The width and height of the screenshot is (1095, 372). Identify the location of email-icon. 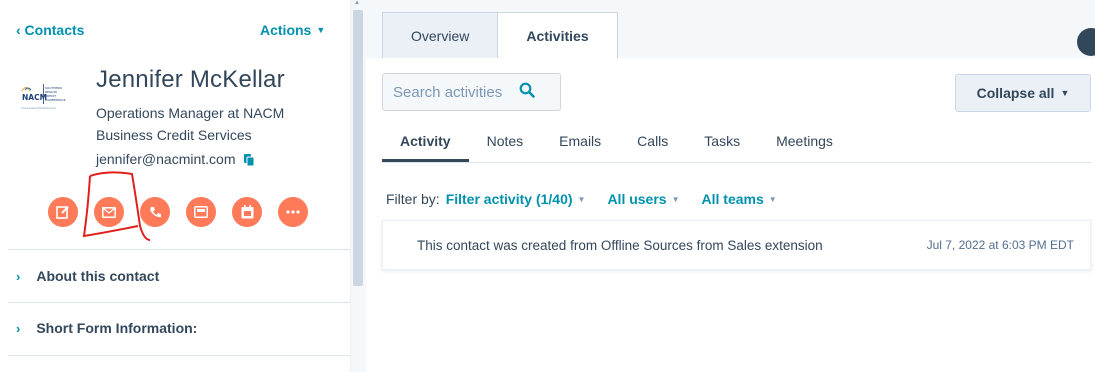
(109, 212).